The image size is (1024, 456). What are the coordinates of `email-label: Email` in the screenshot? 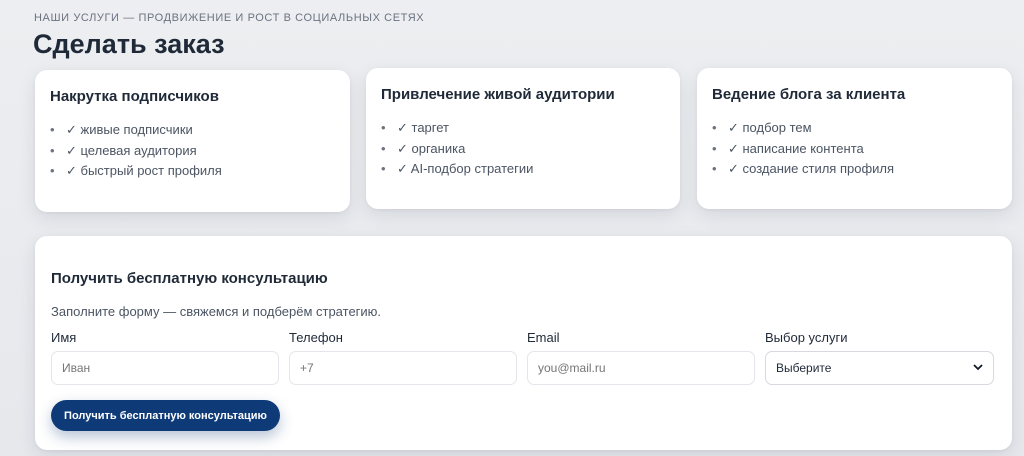 It's located at (543, 337).